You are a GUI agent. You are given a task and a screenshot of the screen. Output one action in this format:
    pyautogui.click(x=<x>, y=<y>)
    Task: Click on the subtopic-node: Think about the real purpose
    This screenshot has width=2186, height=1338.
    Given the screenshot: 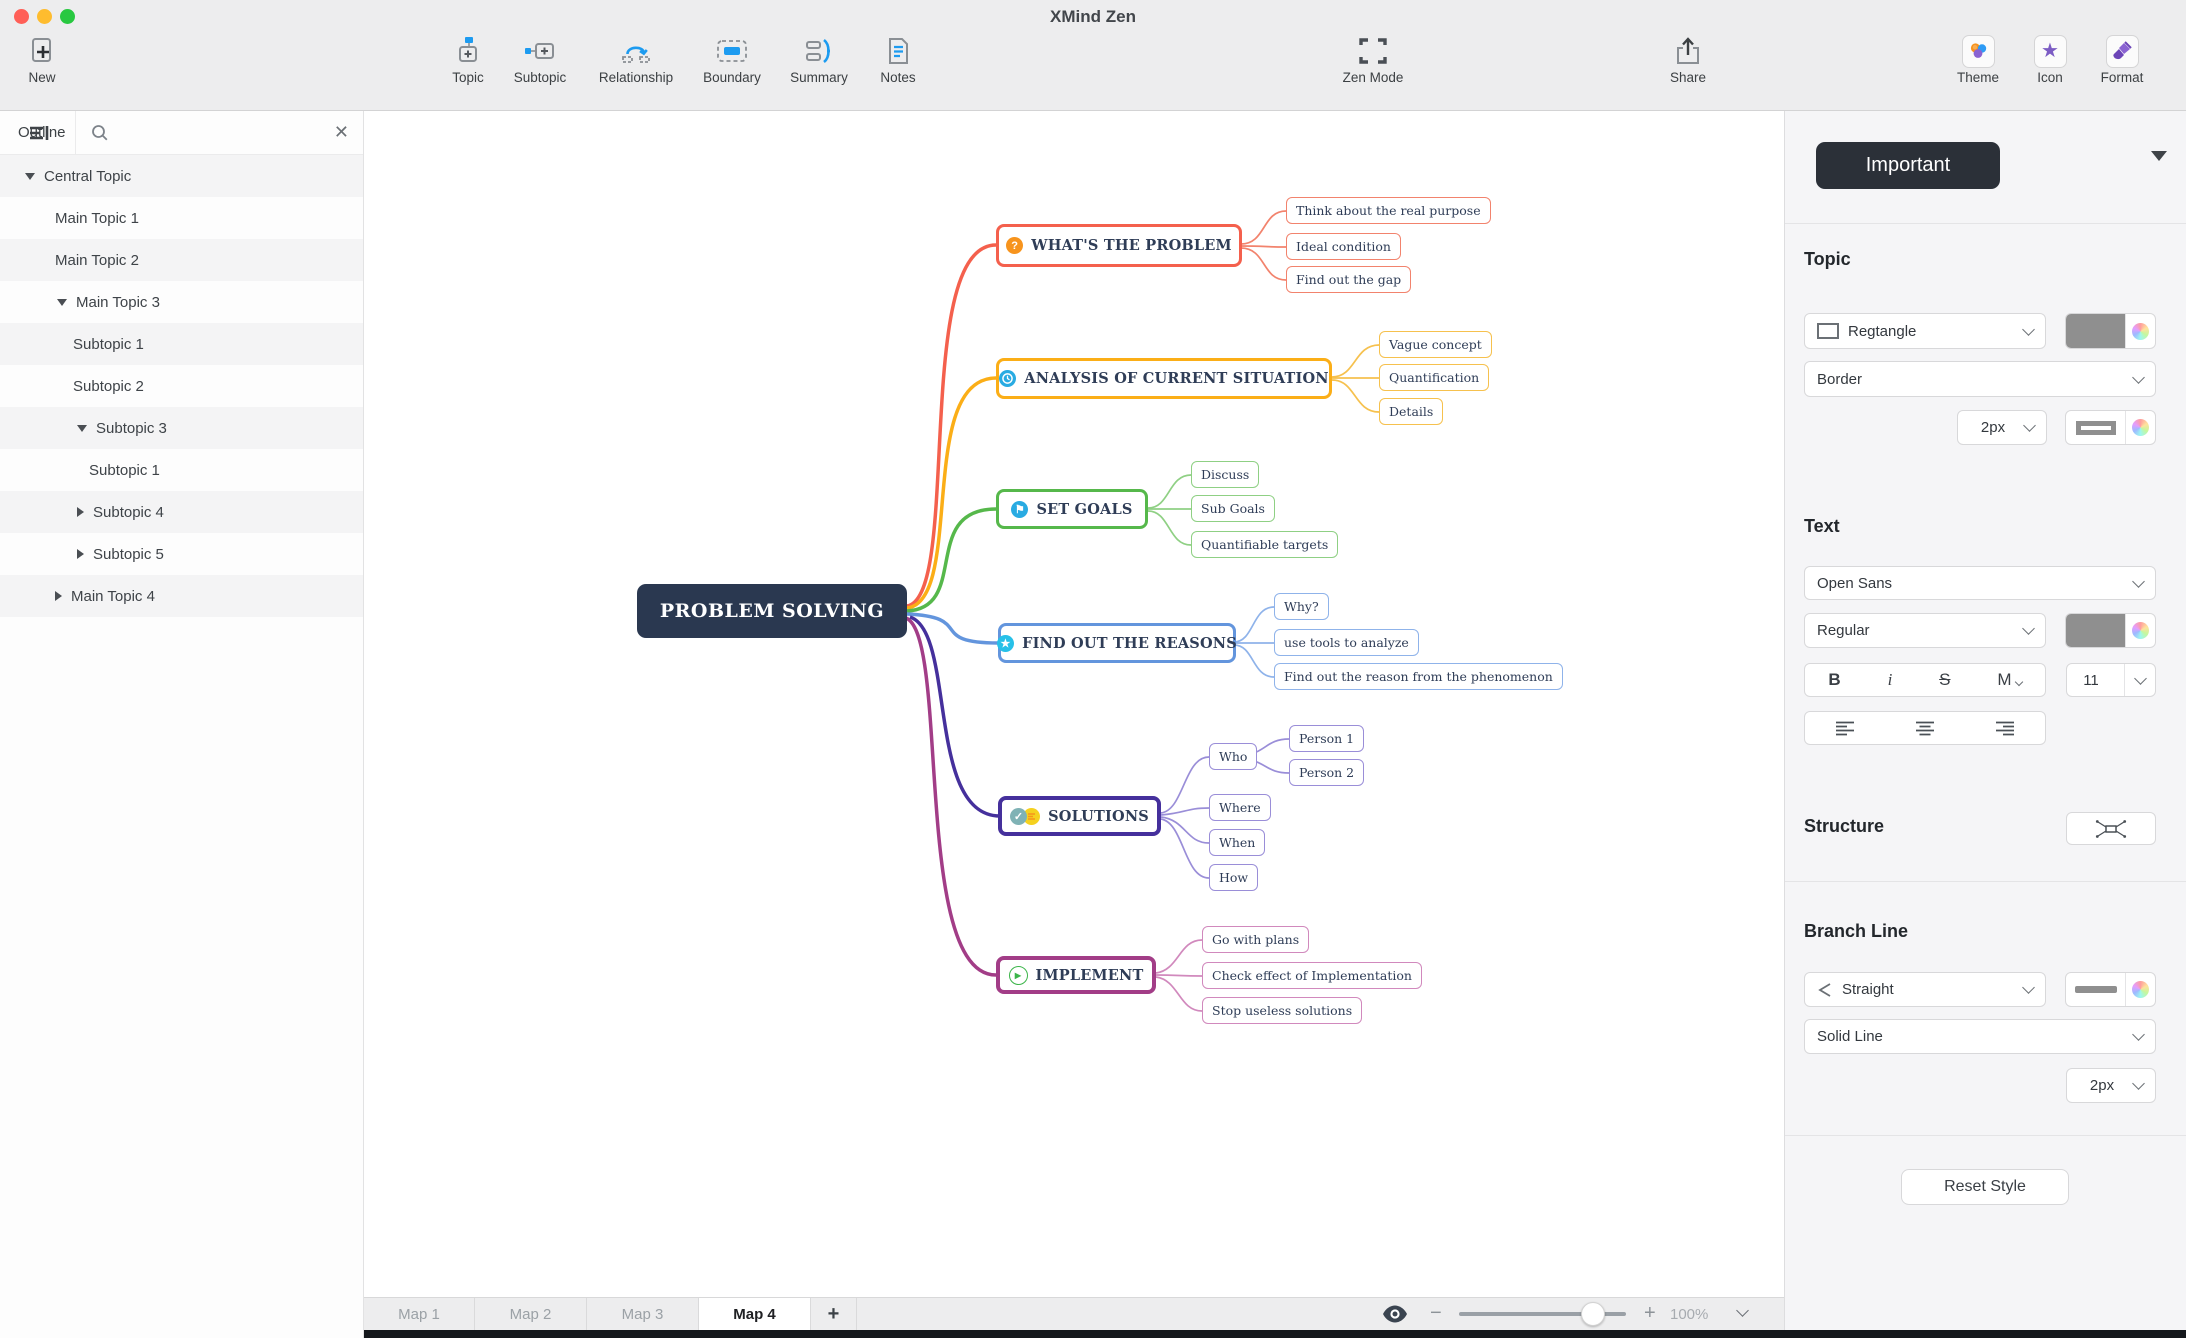 What is the action you would take?
    pyautogui.click(x=1388, y=210)
    